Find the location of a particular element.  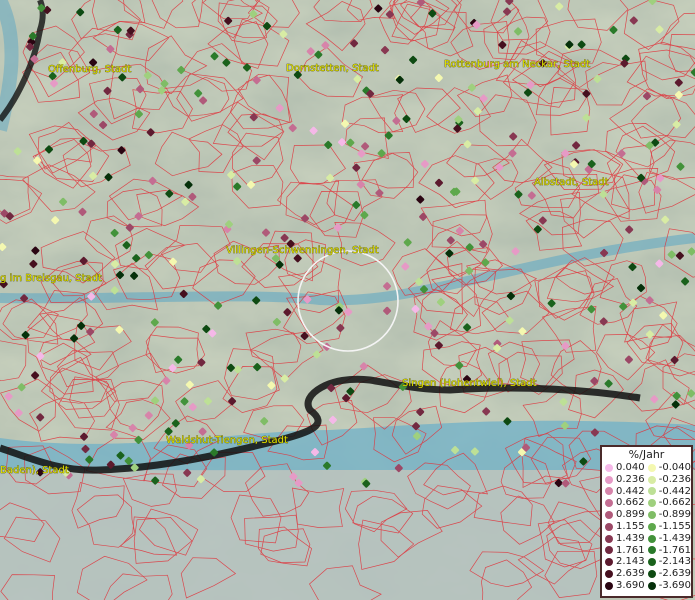

city-label: Waldshut-Tiengen, Stadt is located at coordinates (227, 440).